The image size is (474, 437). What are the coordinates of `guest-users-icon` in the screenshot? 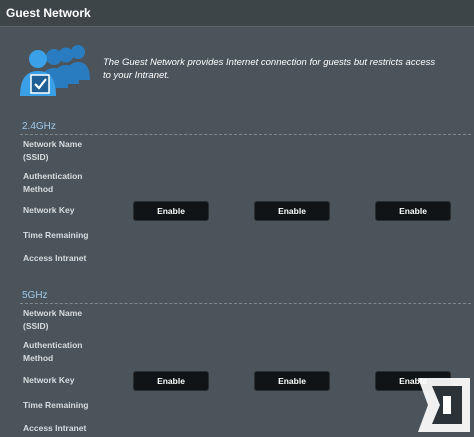 It's located at (55, 70).